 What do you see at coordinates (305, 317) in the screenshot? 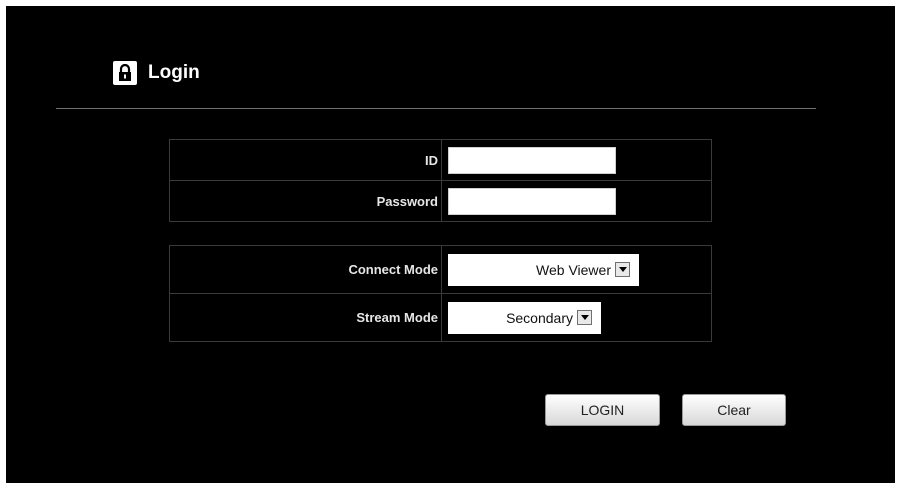
I see `stream-mode-label: Stream Mode` at bounding box center [305, 317].